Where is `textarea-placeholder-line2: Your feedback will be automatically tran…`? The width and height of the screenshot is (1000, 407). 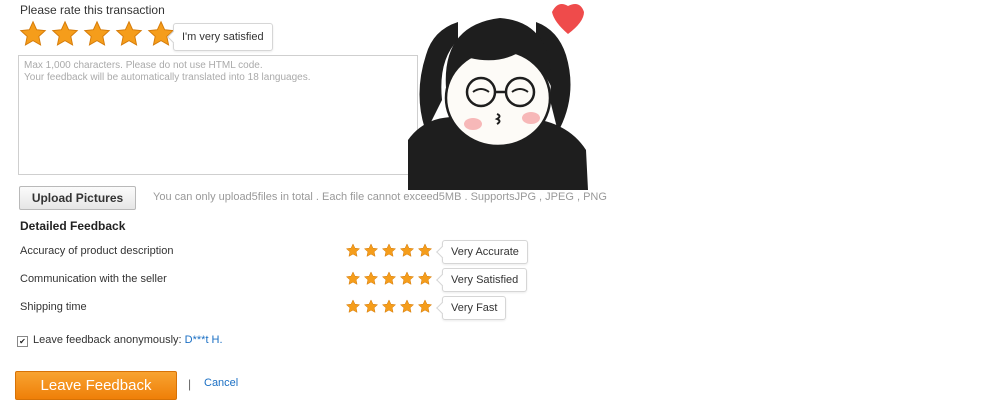
textarea-placeholder-line2: Your feedback will be automatically tran… is located at coordinates (167, 77).